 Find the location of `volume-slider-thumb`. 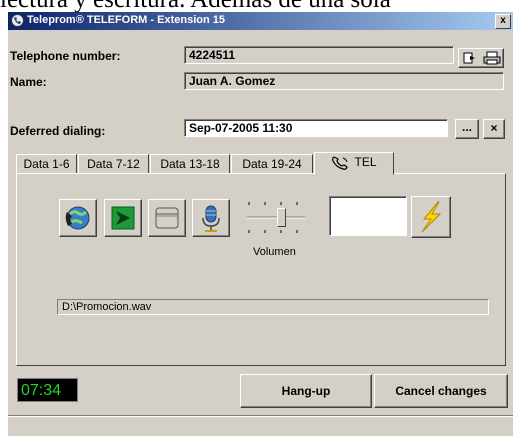

volume-slider-thumb is located at coordinates (281, 217).